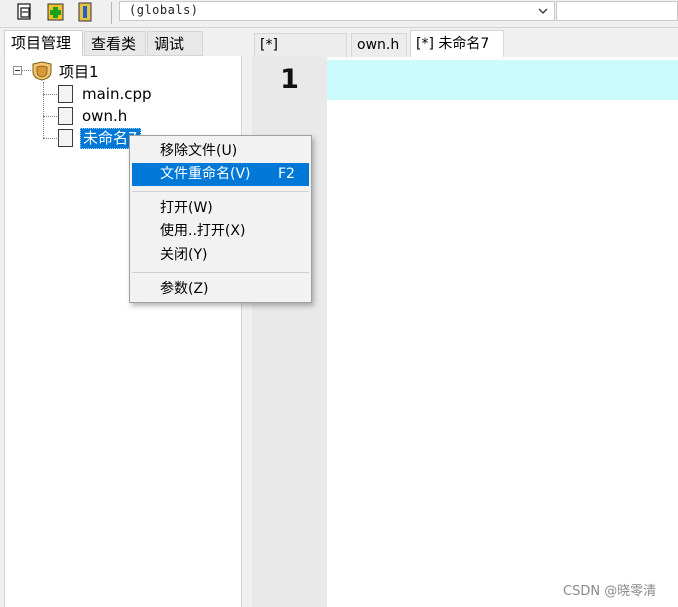 The image size is (678, 607). What do you see at coordinates (175, 43) in the screenshot?
I see `tab-debug: 调试` at bounding box center [175, 43].